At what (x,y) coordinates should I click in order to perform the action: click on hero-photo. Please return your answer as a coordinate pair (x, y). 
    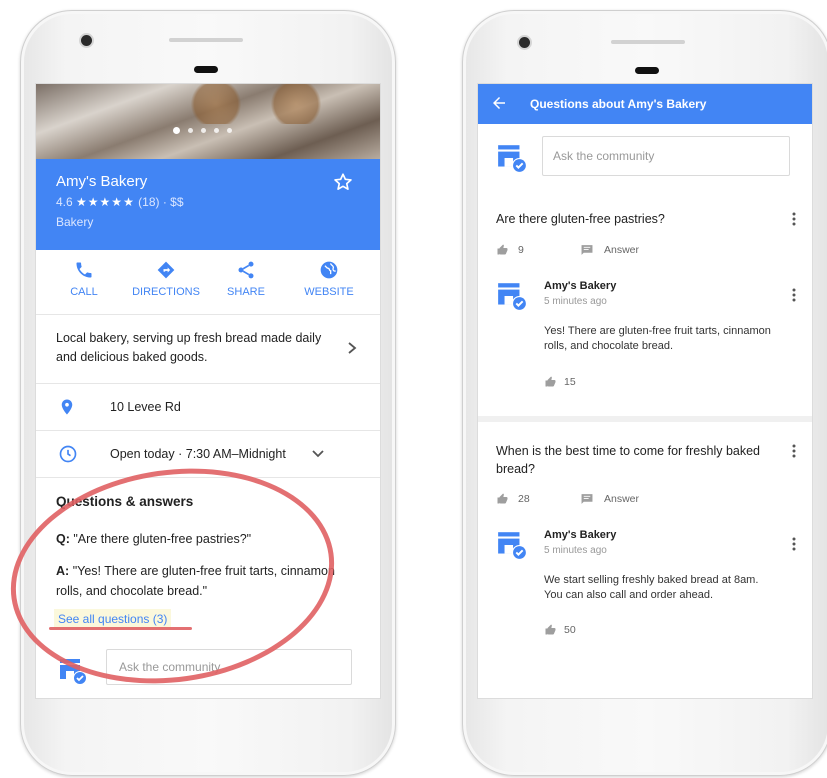
    Looking at the image, I should click on (208, 121).